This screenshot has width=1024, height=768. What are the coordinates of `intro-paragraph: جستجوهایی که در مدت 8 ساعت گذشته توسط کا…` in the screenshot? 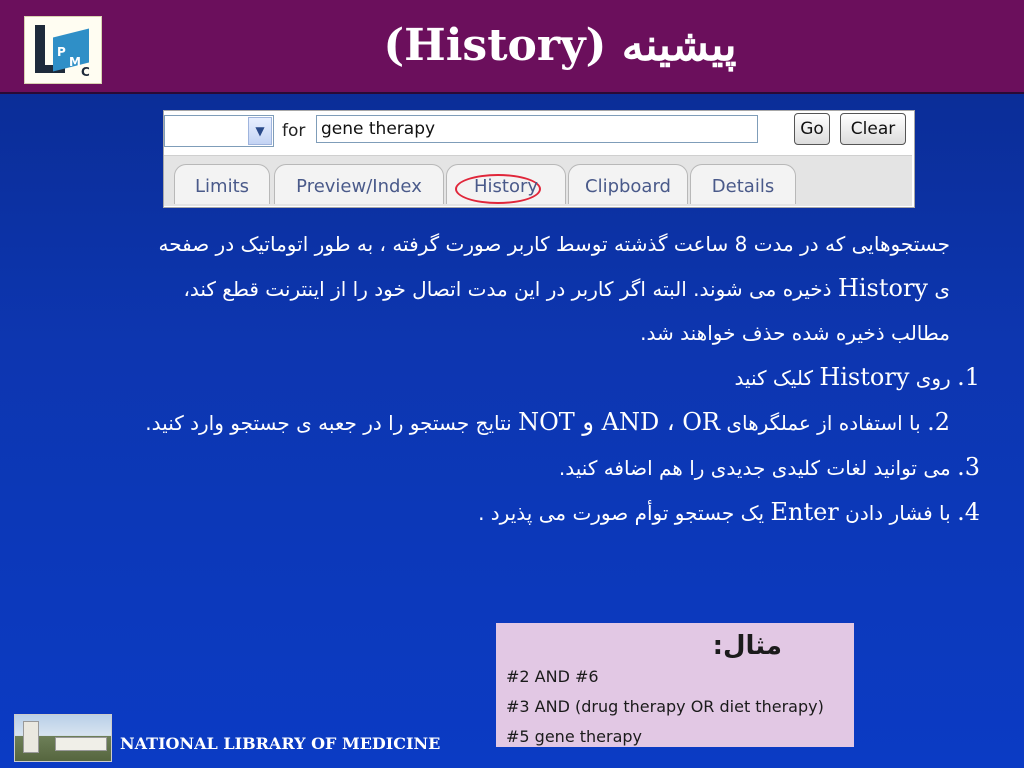 It's located at (560, 288).